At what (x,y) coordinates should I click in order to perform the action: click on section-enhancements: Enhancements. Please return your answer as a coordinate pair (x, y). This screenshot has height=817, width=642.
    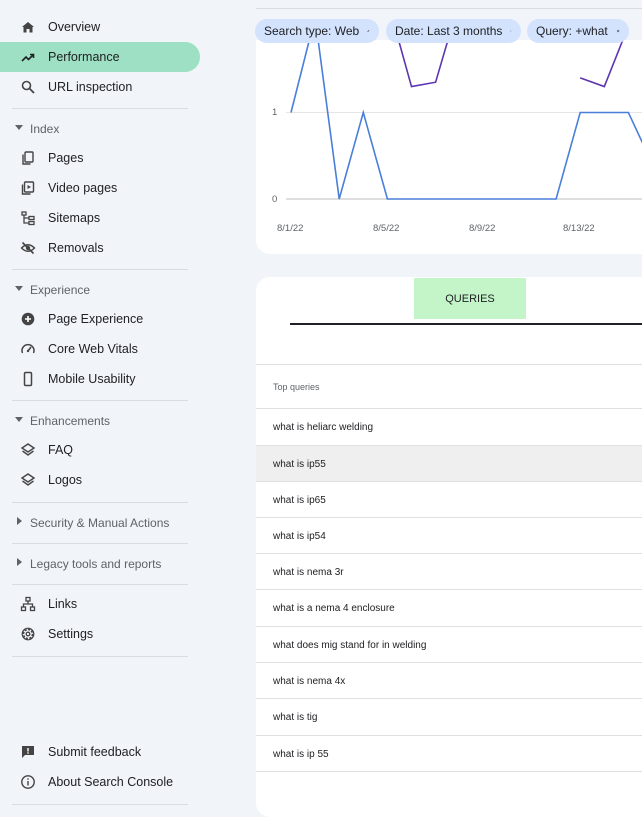
    Looking at the image, I should click on (100, 421).